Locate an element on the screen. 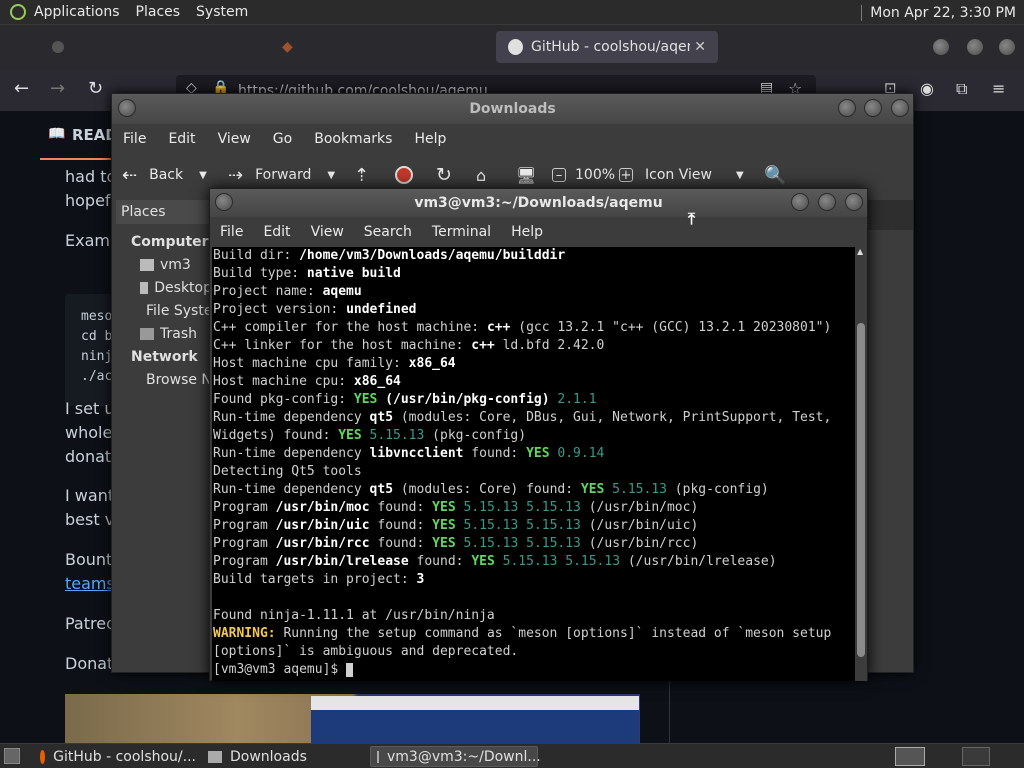 This screenshot has height=768, width=1024. back-button: ⇠ Back ▼ is located at coordinates (164, 175).